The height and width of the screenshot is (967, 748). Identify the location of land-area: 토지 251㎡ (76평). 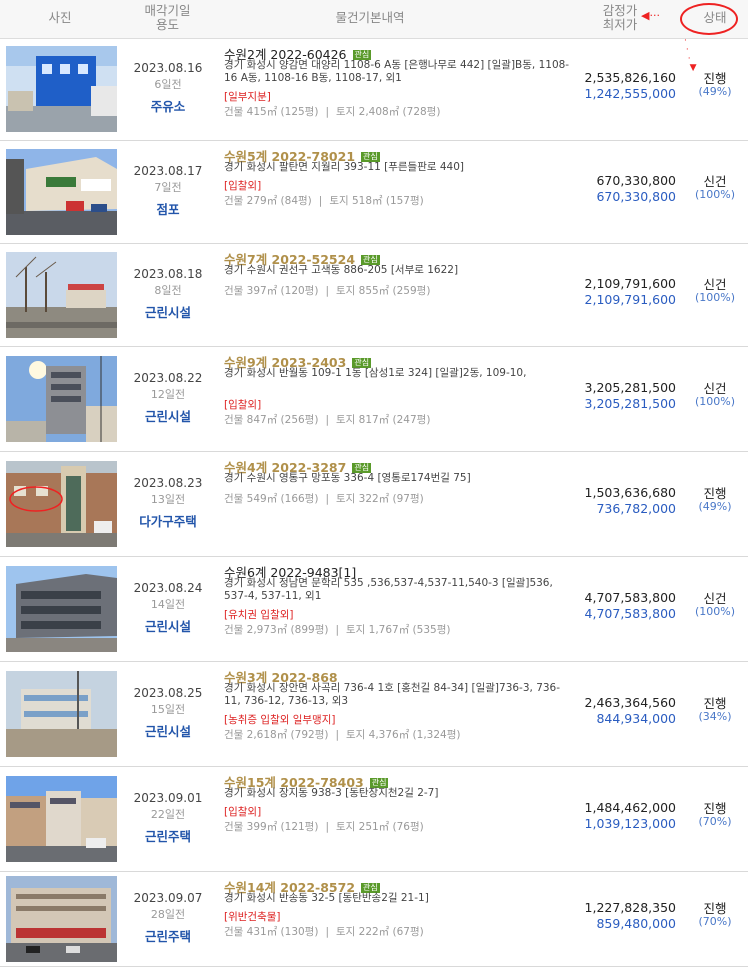
(379, 827).